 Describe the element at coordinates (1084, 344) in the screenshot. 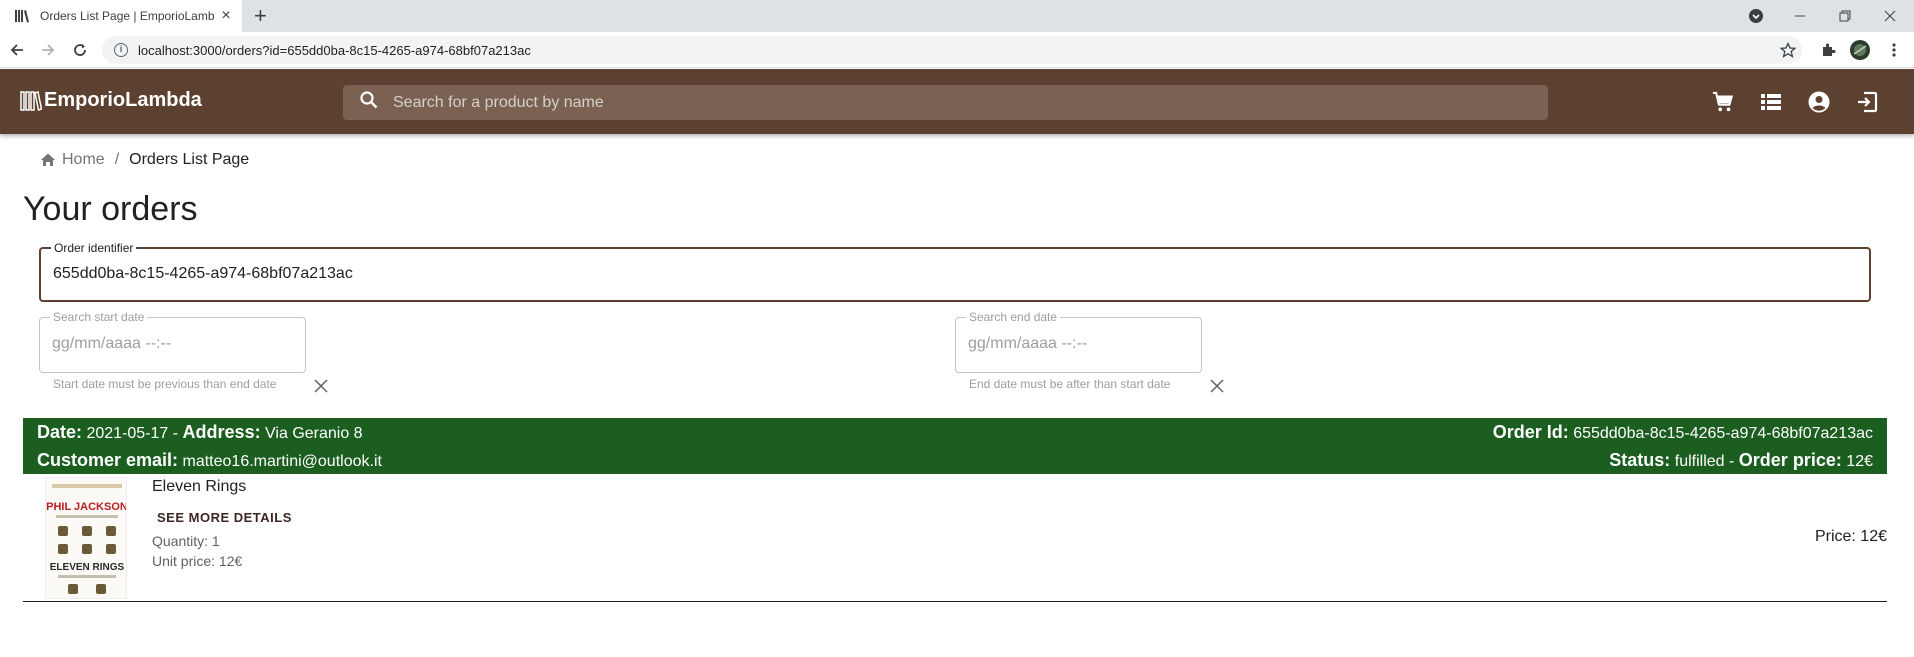

I see `end-date-input` at that location.